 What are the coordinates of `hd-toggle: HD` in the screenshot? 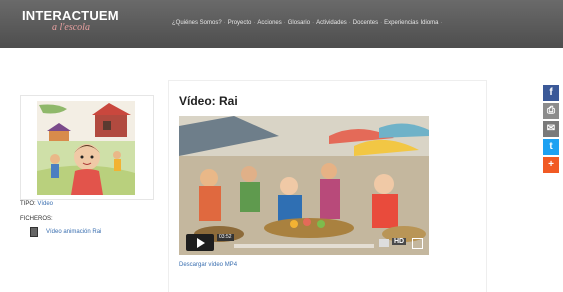 It's located at (399, 241).